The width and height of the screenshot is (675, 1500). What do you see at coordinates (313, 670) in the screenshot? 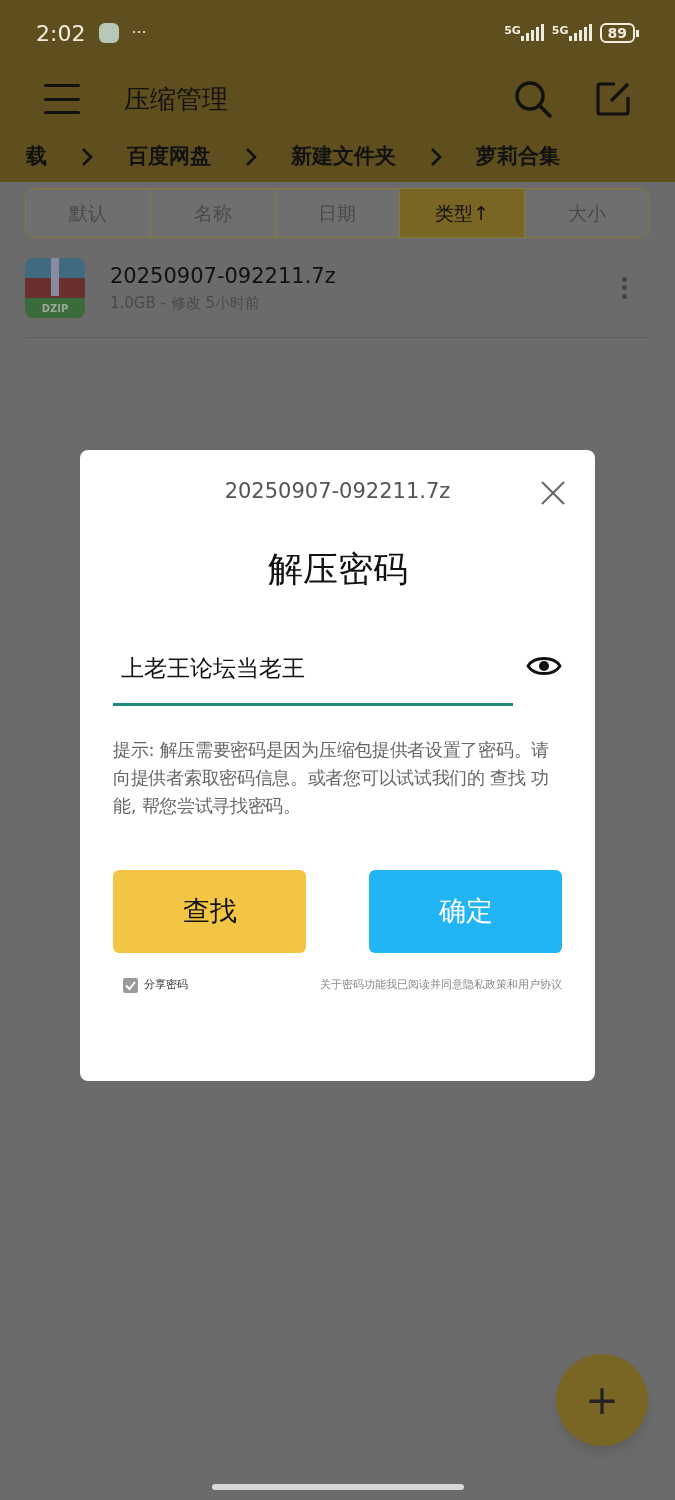
I see `password-field: 上老王论坛当老王` at bounding box center [313, 670].